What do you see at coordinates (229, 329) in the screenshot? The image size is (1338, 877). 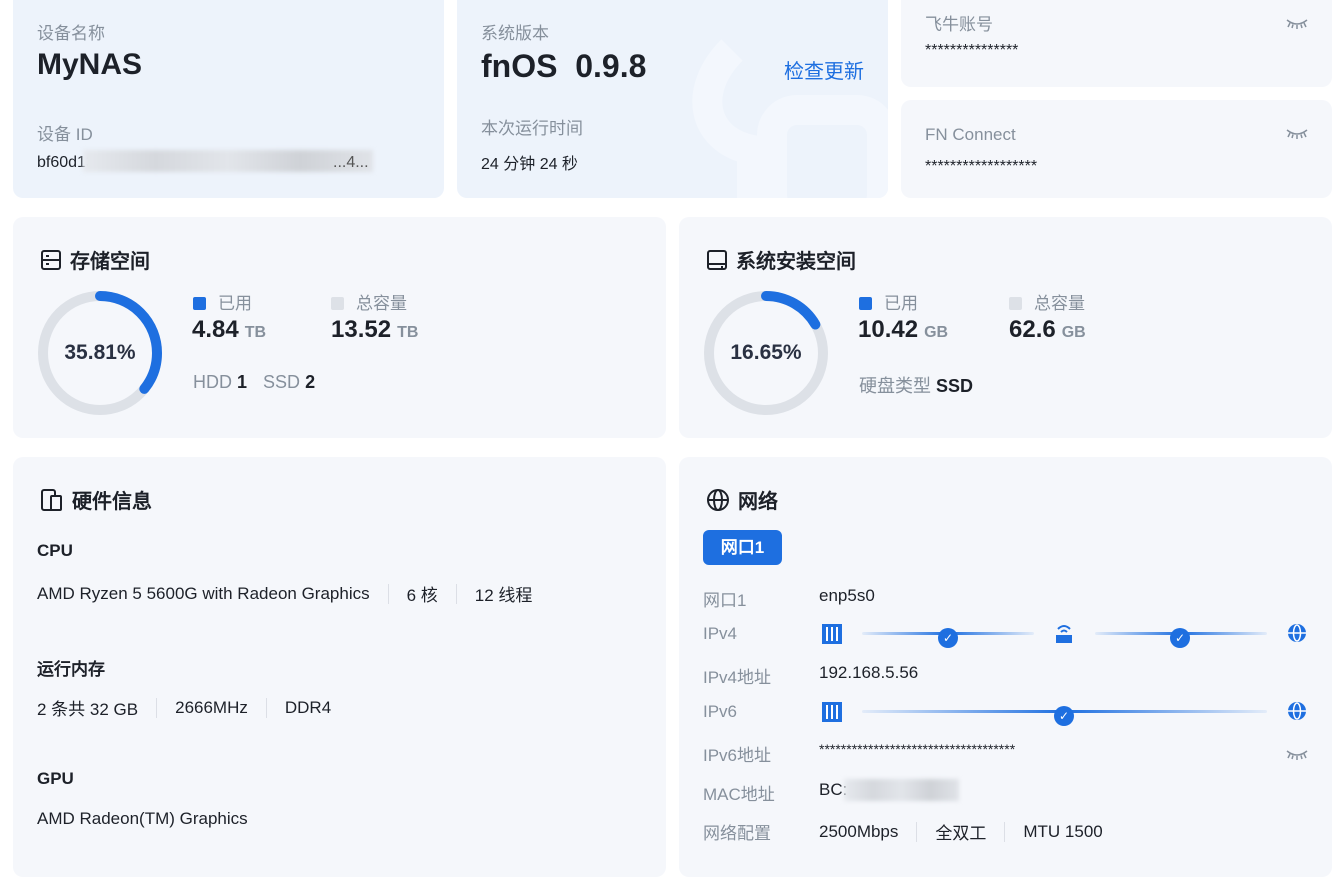 I see `storage-used: 4.84 TB` at bounding box center [229, 329].